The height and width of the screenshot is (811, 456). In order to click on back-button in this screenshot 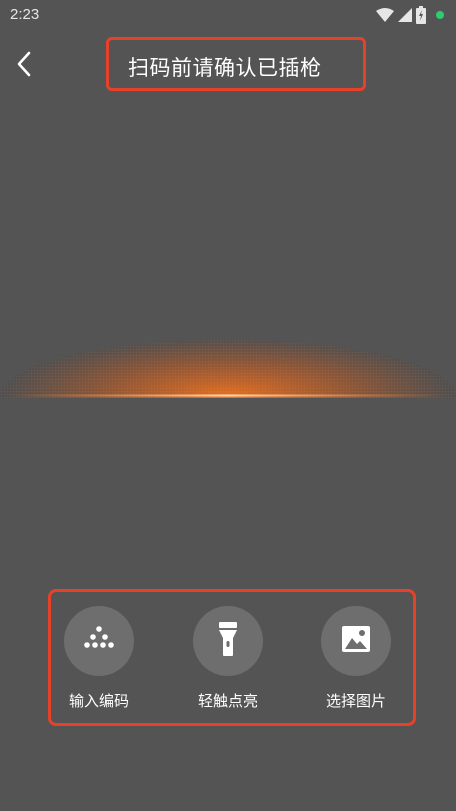, I will do `click(24, 66)`.